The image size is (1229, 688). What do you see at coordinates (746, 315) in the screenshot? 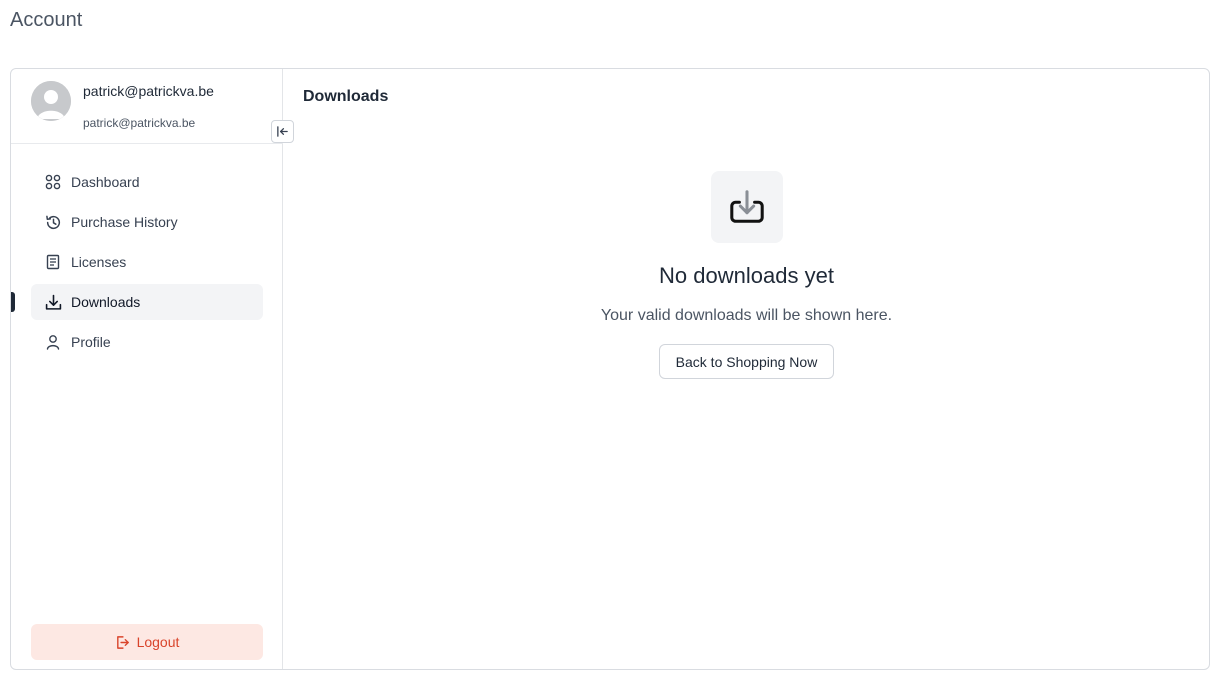
I see `empty-state-subtitle: Your valid downloads will be shown here.` at bounding box center [746, 315].